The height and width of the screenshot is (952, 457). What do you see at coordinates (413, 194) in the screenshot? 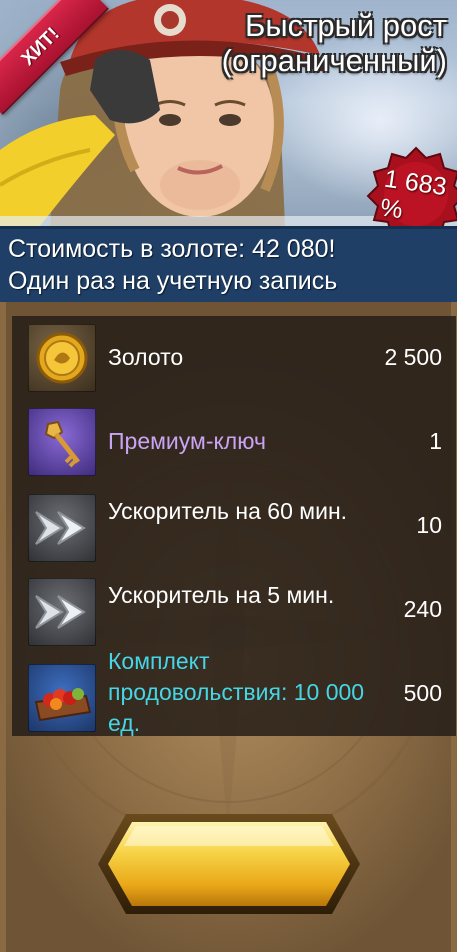
I see `discount-percent: 1 683 %` at bounding box center [413, 194].